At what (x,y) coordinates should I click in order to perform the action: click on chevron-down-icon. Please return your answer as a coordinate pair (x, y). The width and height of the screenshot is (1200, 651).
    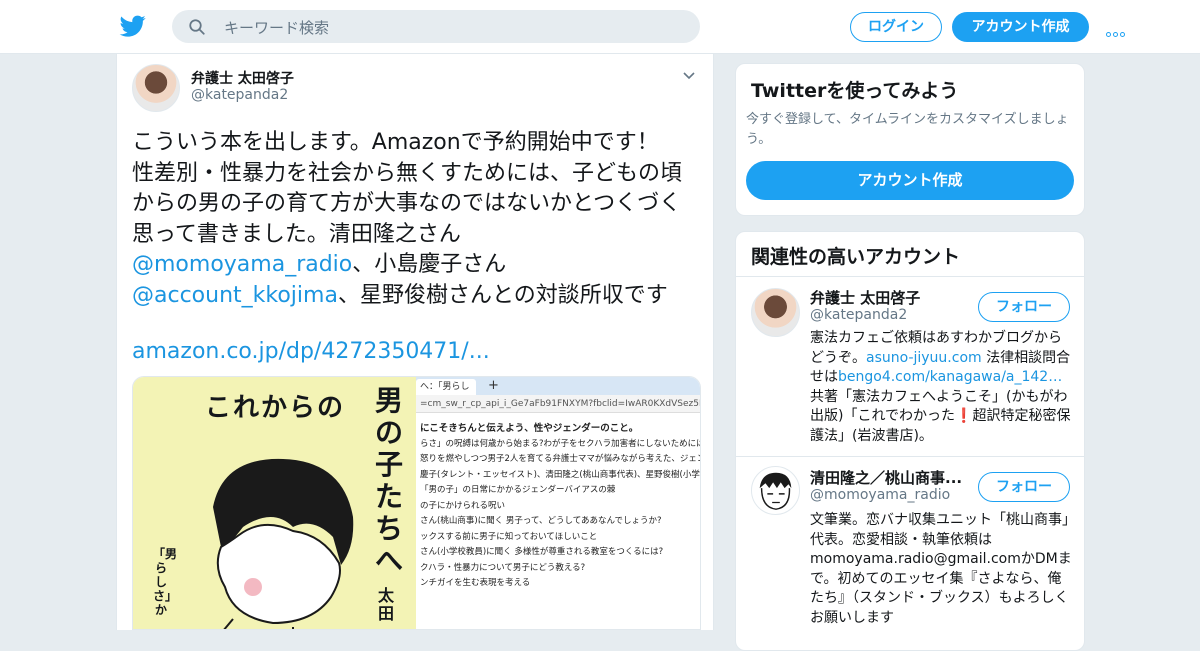
    Looking at the image, I should click on (689, 76).